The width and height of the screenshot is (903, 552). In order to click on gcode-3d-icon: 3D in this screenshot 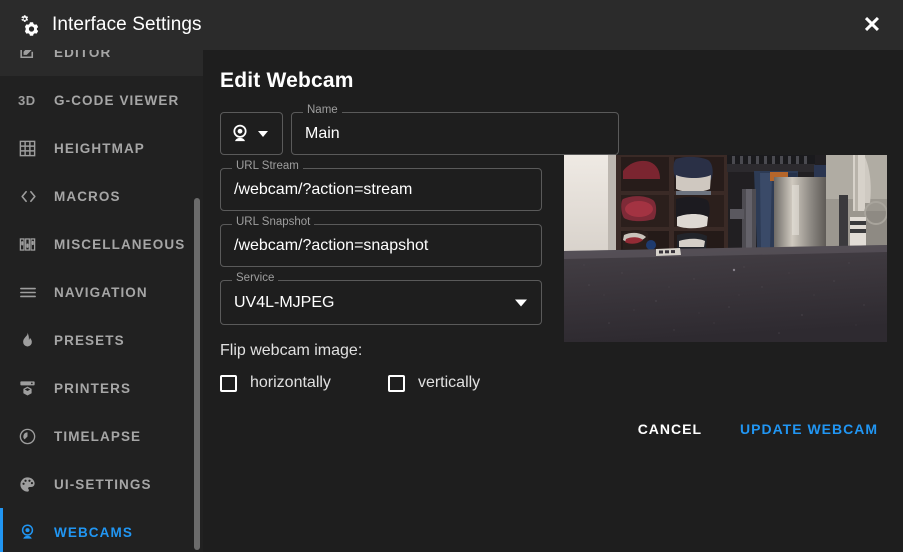, I will do `click(27, 100)`.